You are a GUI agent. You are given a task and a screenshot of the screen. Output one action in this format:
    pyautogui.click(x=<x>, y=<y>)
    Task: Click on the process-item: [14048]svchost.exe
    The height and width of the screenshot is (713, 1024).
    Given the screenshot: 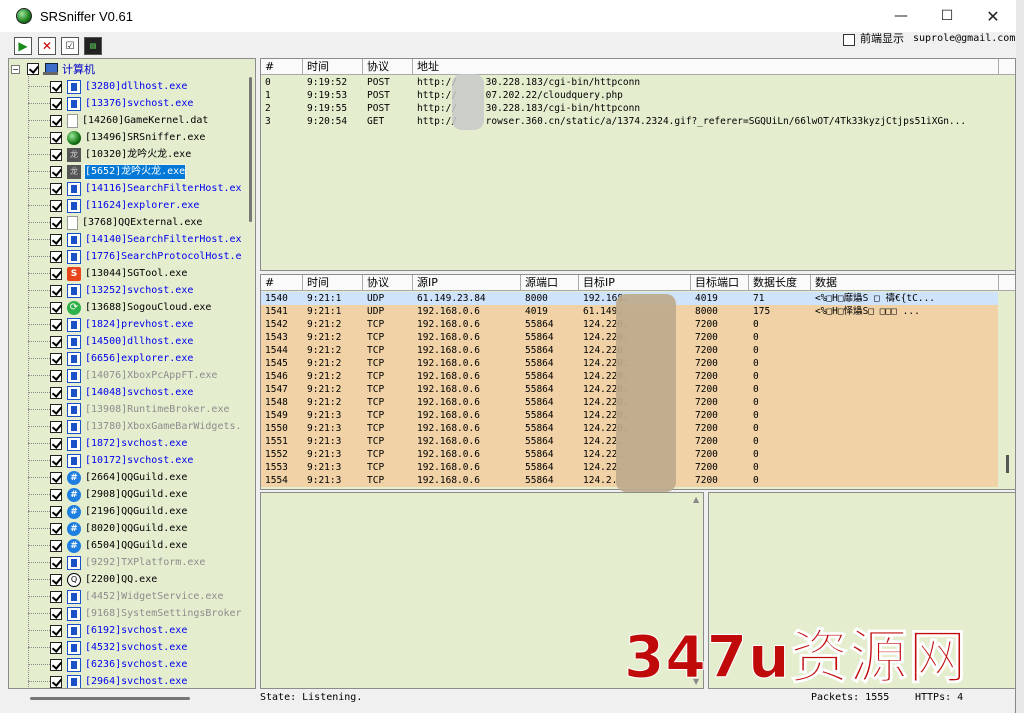 What is the action you would take?
    pyautogui.click(x=110, y=392)
    